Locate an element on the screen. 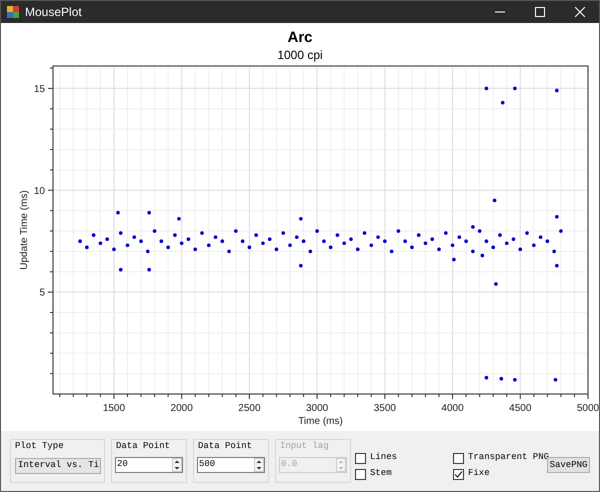 The width and height of the screenshot is (600, 492). y-axis-label: Update Time (ms) is located at coordinates (24, 230).